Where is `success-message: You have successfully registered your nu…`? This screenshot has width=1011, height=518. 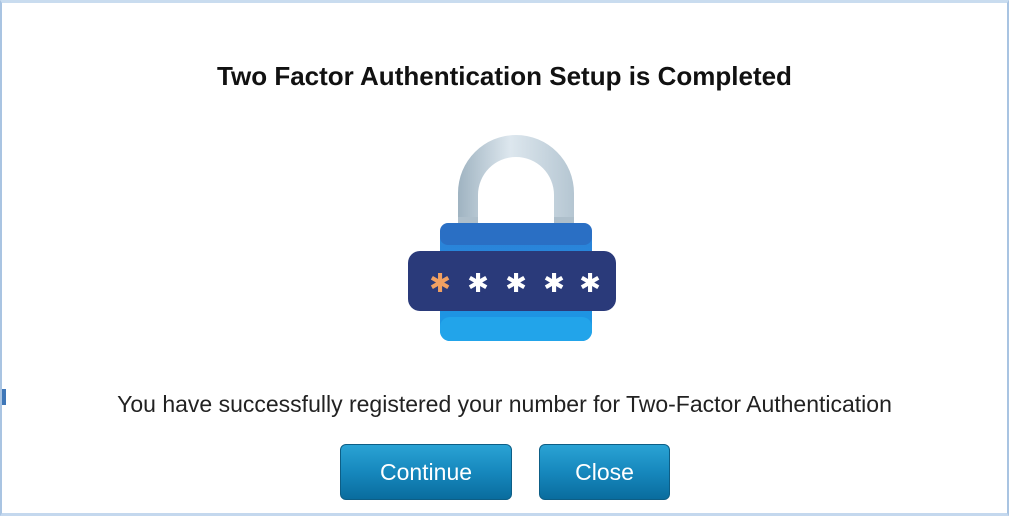
success-message: You have successfully registered your nu… is located at coordinates (504, 404).